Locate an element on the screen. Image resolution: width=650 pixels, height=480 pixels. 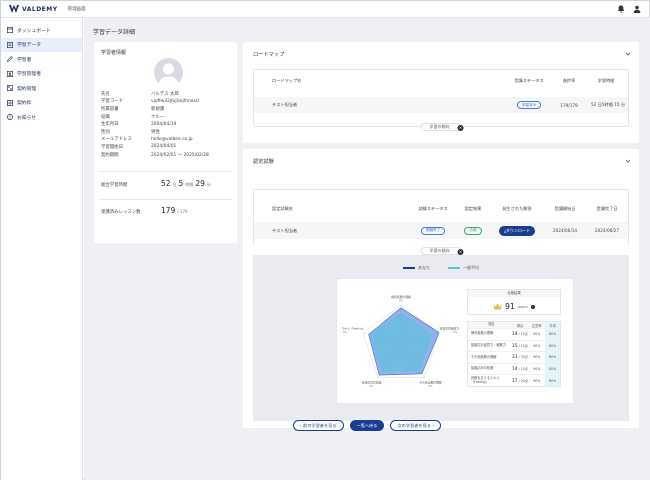
info-key: 生年月日 is located at coordinates (110, 125).